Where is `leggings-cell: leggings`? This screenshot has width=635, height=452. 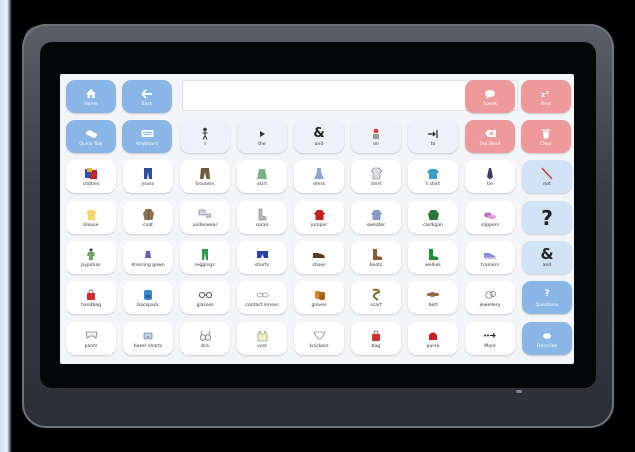
leggings-cell: leggings is located at coordinates (205, 257).